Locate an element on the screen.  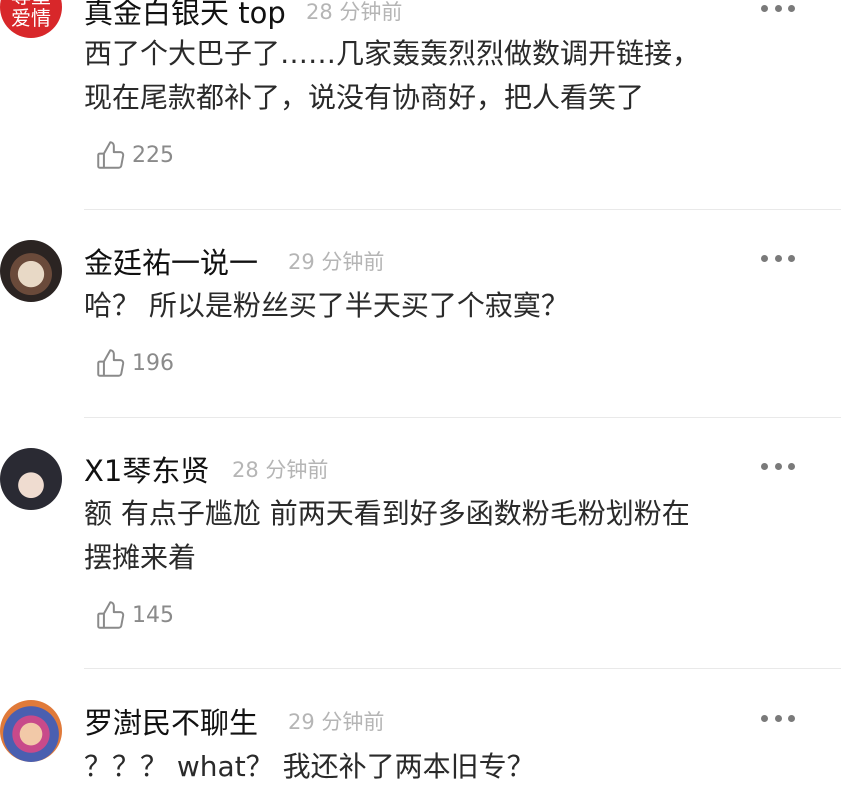
like-button: 145 is located at coordinates (134, 615).